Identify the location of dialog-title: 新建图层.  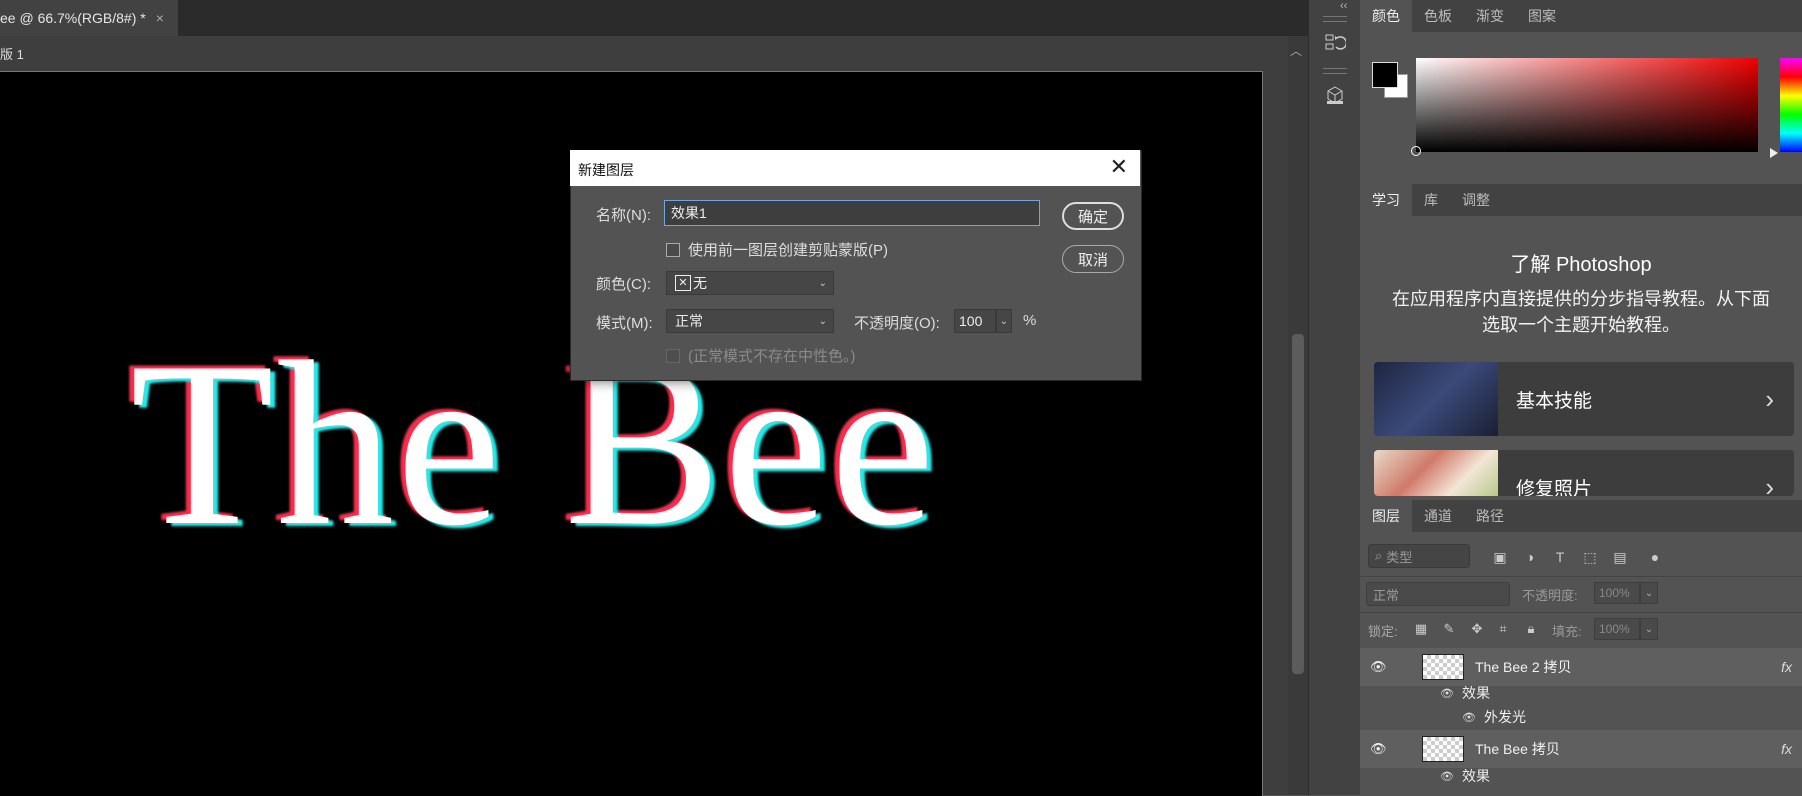
(606, 170).